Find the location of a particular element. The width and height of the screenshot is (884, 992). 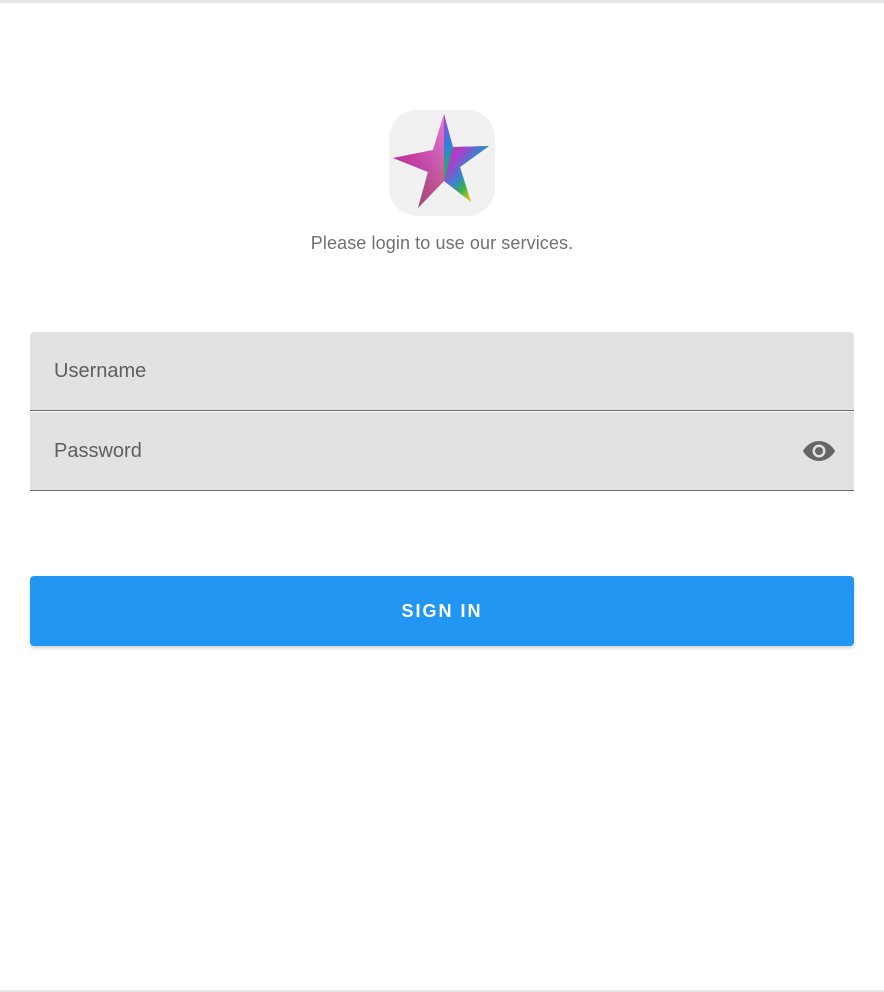

app-logo is located at coordinates (442, 163).